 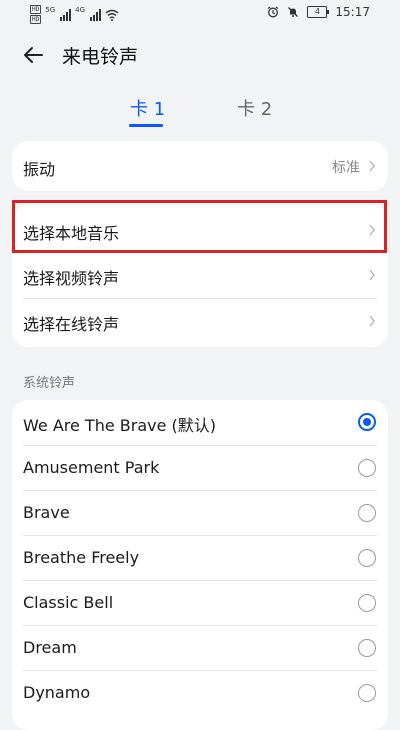 I want to click on ringtone-row: Amusement Park, so click(x=200, y=468).